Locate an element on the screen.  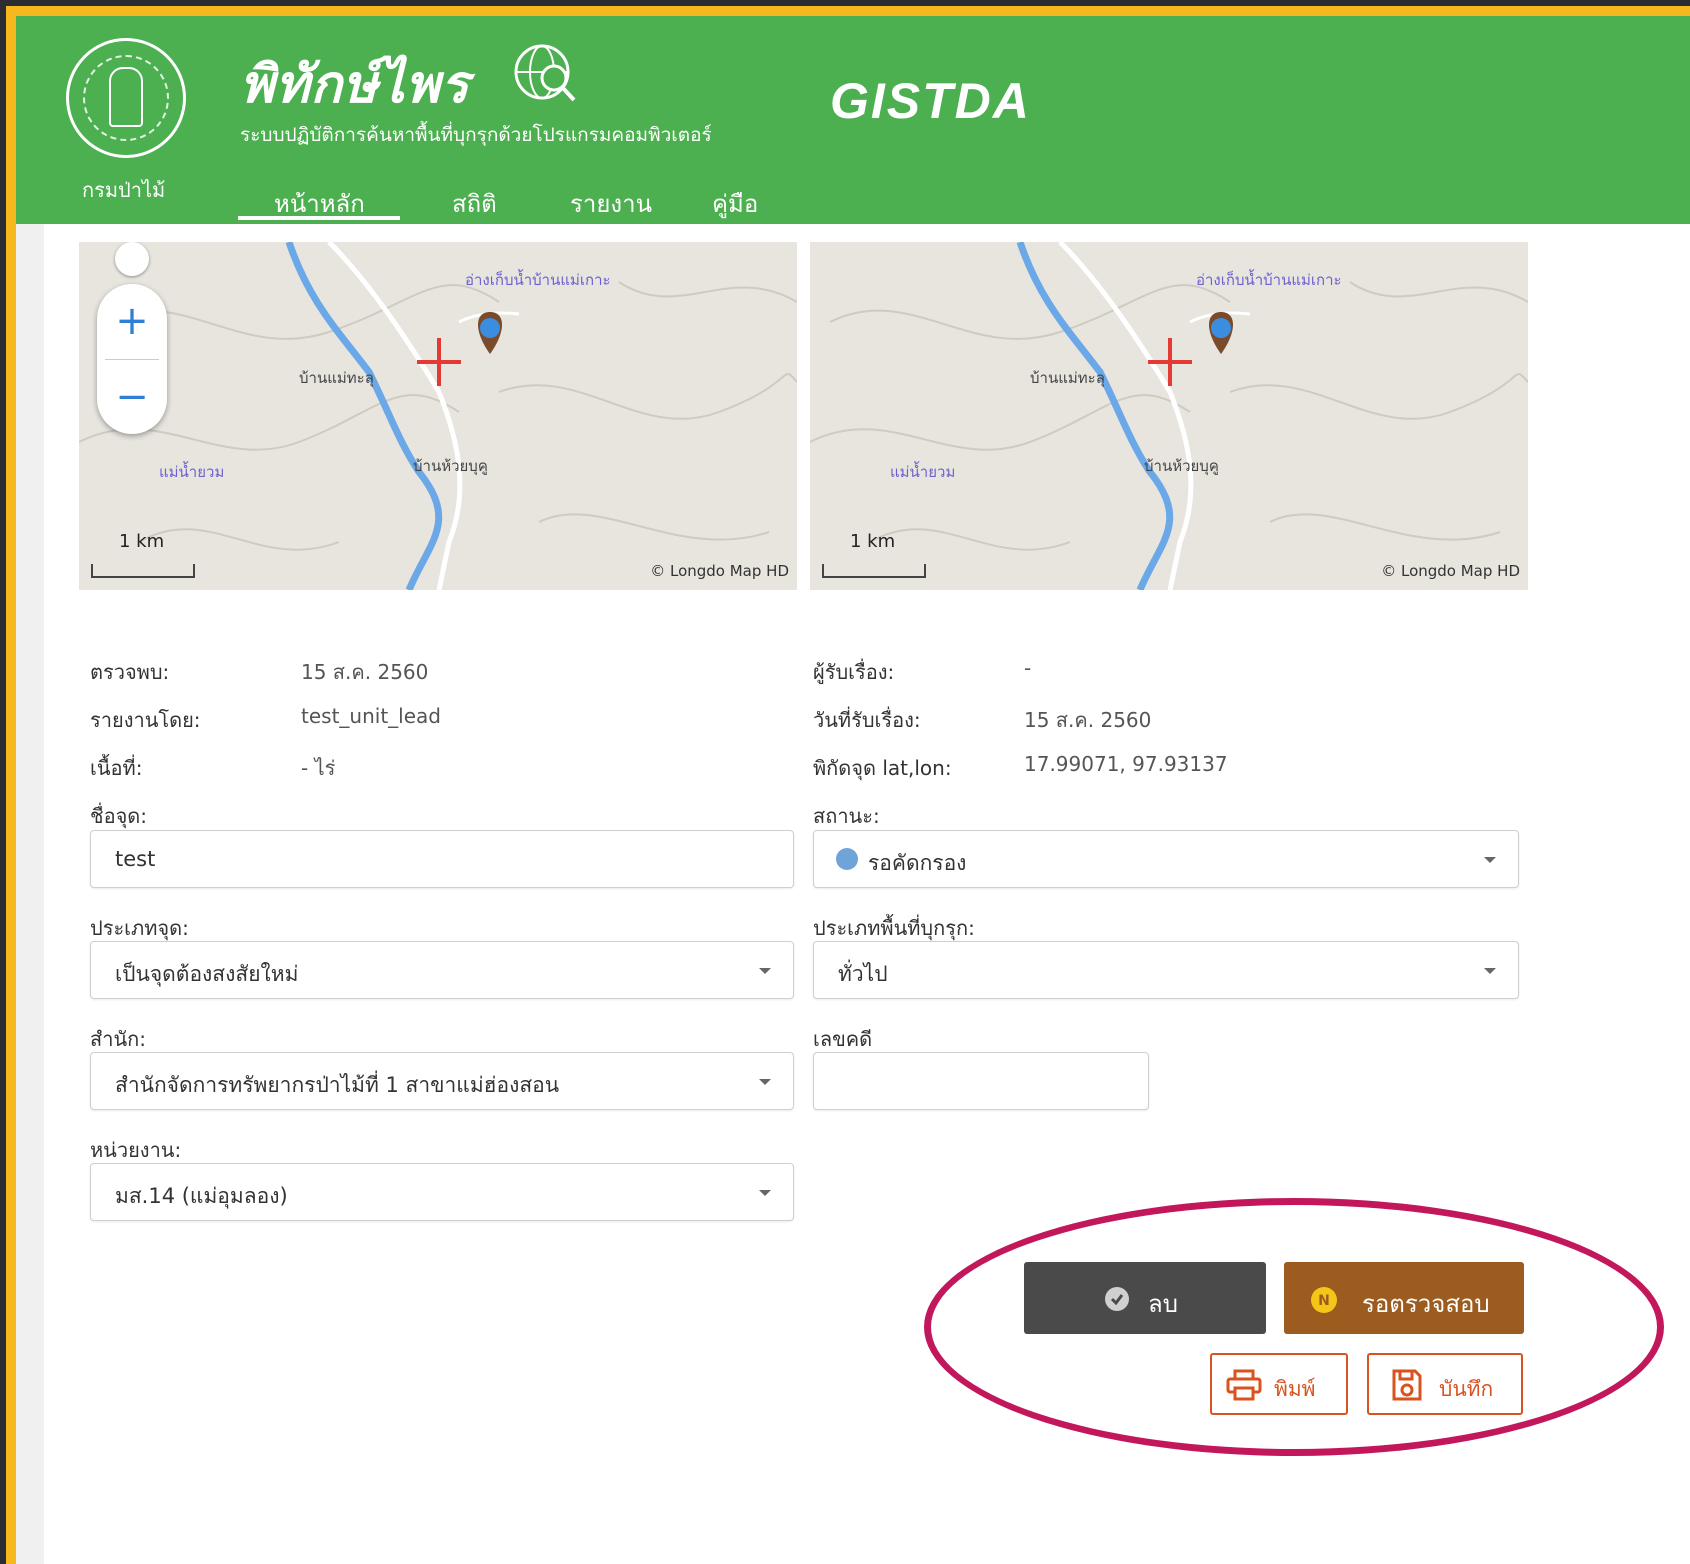
zoom-out-button: − is located at coordinates (132, 397).